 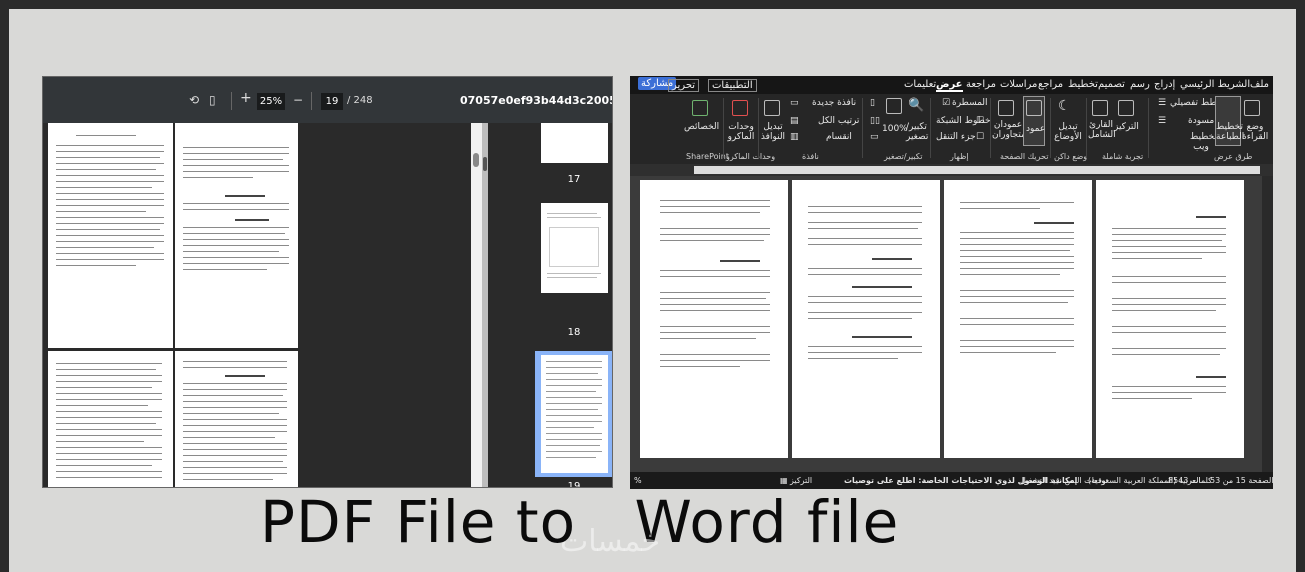 What do you see at coordinates (959, 156) in the screenshot?
I see `group-show: إظهار` at bounding box center [959, 156].